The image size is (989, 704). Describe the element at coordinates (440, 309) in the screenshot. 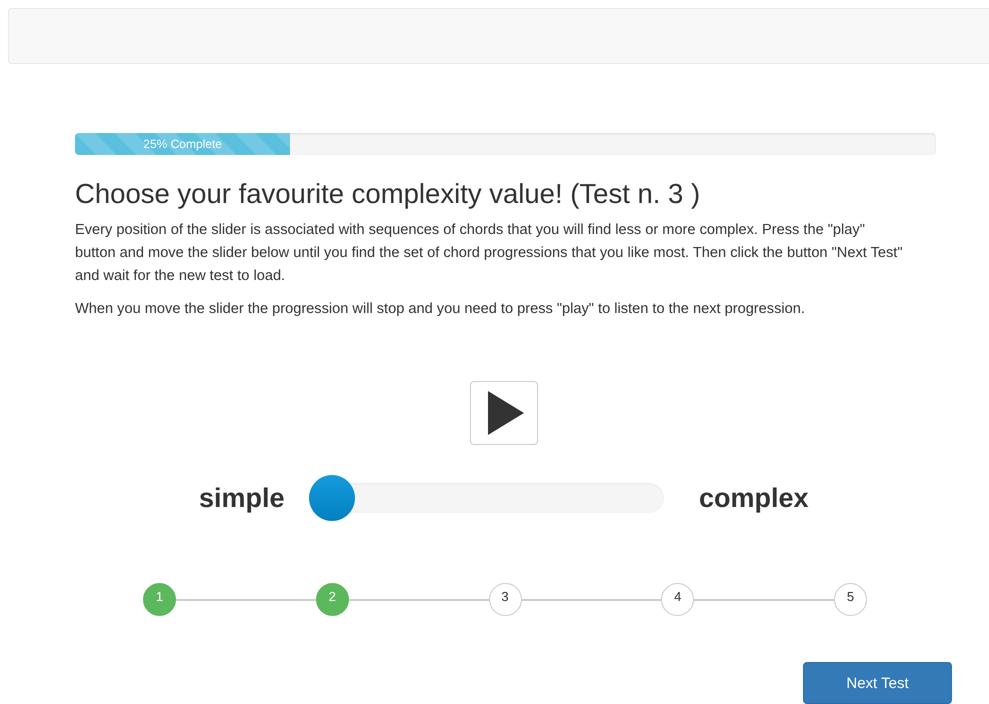

I see `instructions-text: When you move the slider the progression will stop and you need to press "play" to listen to the next progression.` at that location.